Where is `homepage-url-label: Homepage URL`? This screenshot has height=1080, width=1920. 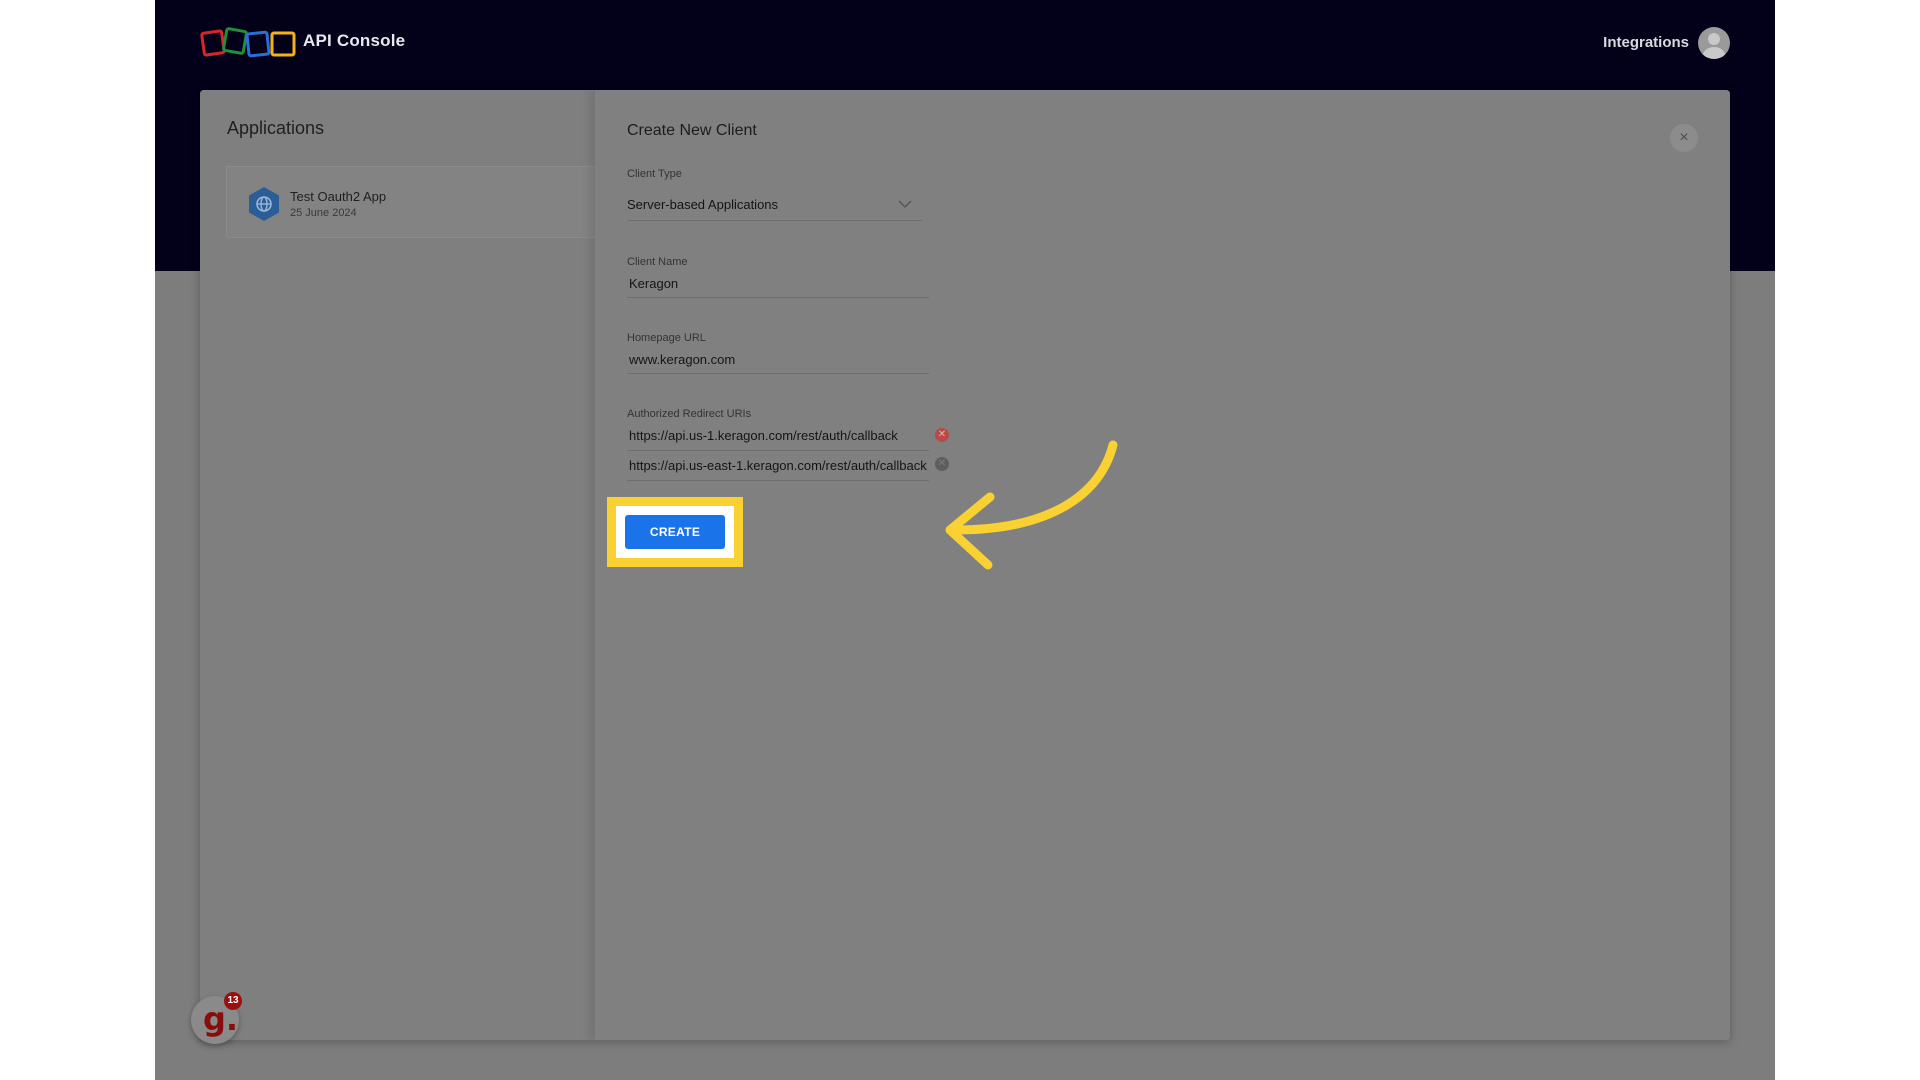
homepage-url-label: Homepage URL is located at coordinates (666, 338).